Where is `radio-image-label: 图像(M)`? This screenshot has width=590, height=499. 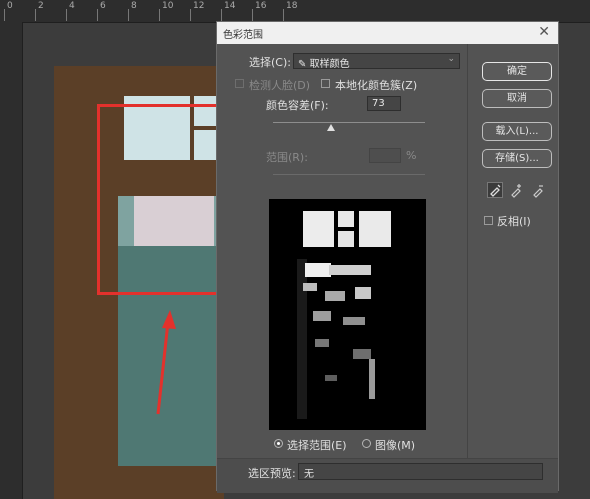 radio-image-label: 图像(M) is located at coordinates (395, 445).